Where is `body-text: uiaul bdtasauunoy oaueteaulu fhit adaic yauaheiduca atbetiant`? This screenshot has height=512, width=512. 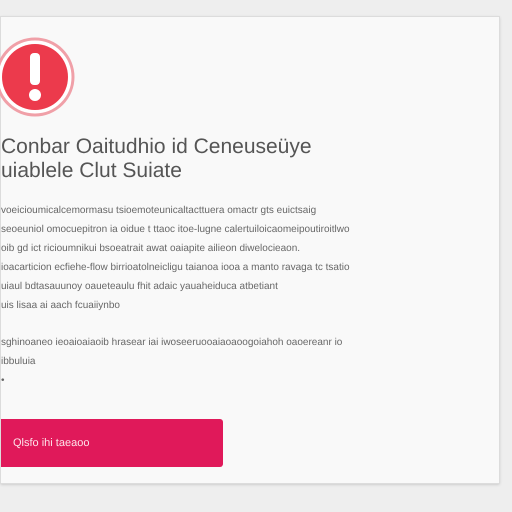
body-text: uiaul bdtasauunoy oaueteaulu fhit adaic yauaheiduca atbetiant is located at coordinates (140, 287).